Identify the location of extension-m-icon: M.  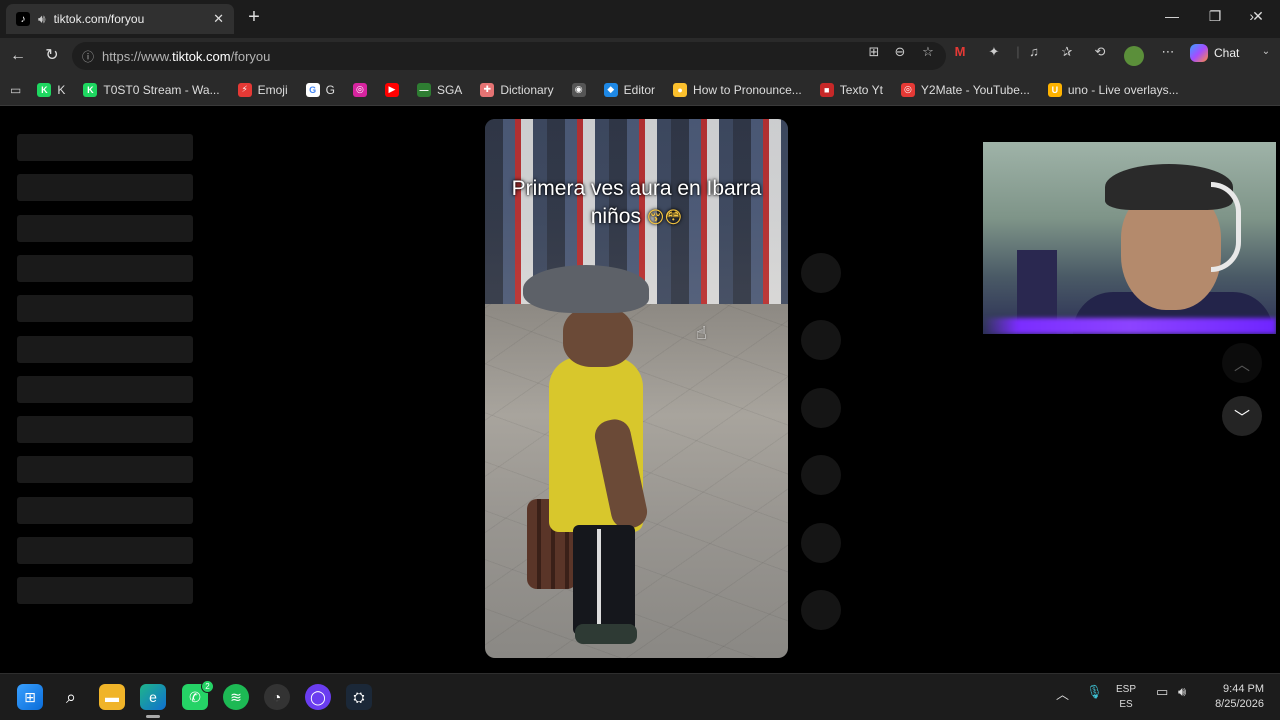
(960, 52).